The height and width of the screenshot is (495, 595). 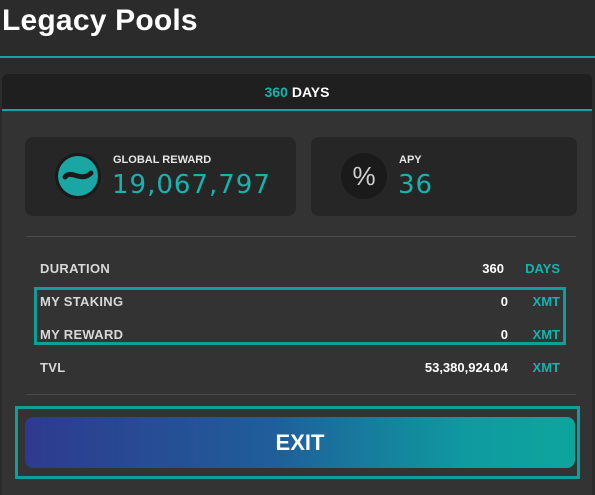 What do you see at coordinates (310, 92) in the screenshot?
I see `tab-duration-unit: DAYS` at bounding box center [310, 92].